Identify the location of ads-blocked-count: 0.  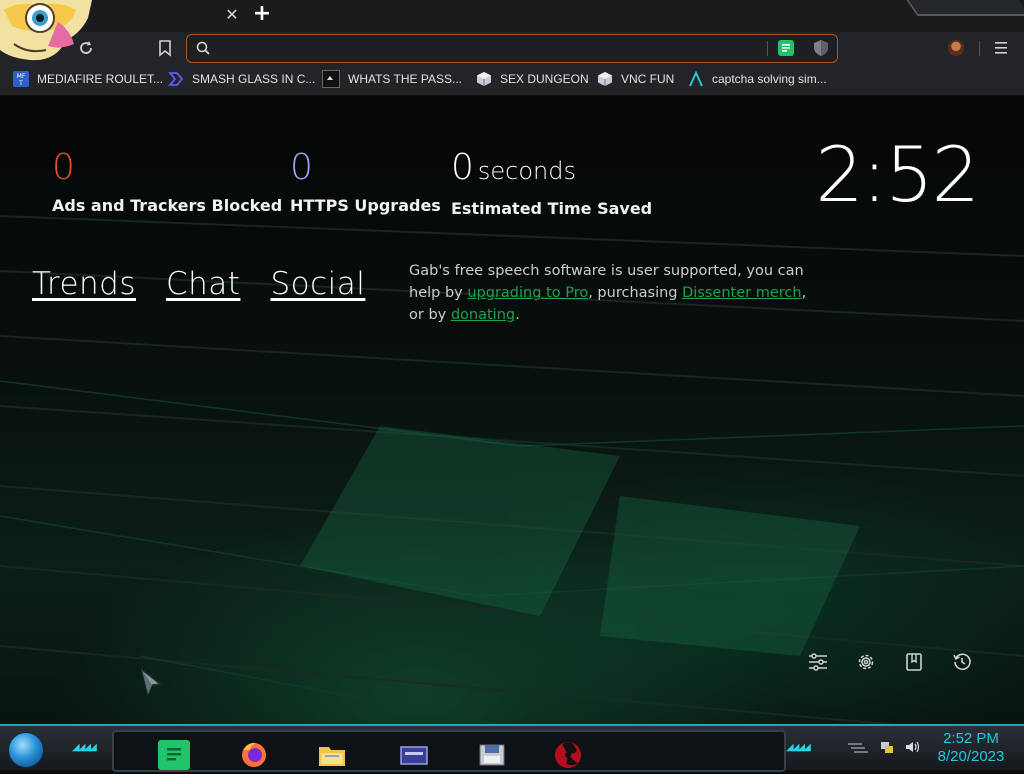
(63, 167).